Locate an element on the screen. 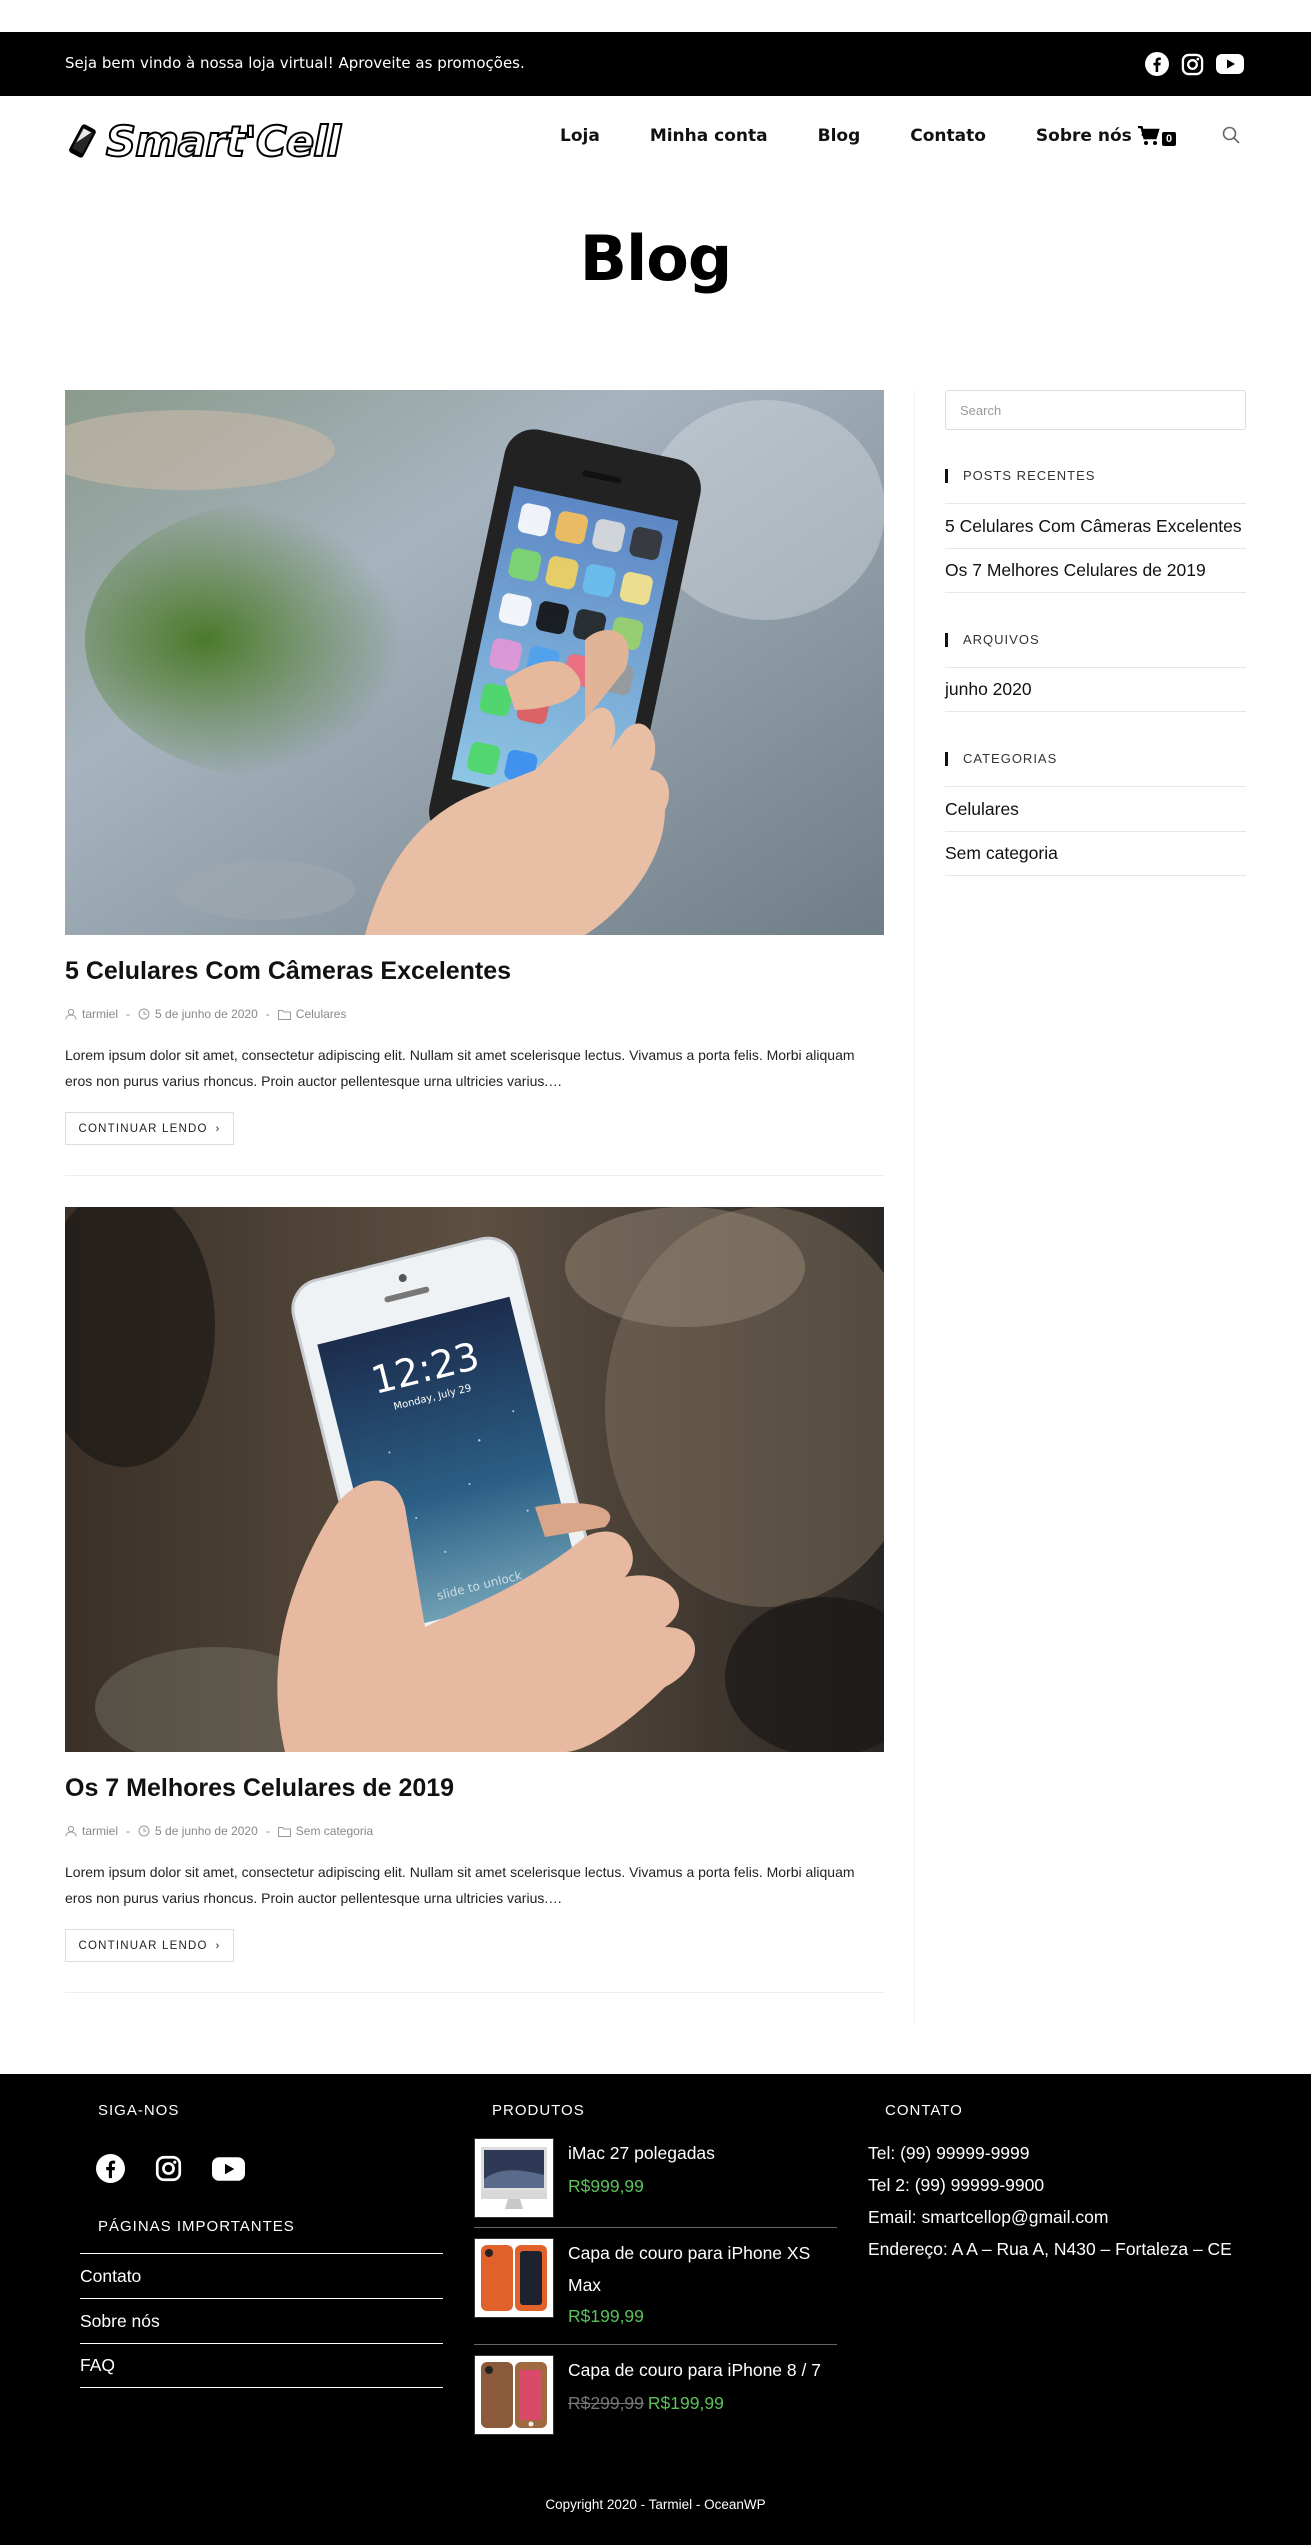  sidebar-search-input is located at coordinates (1095, 410).